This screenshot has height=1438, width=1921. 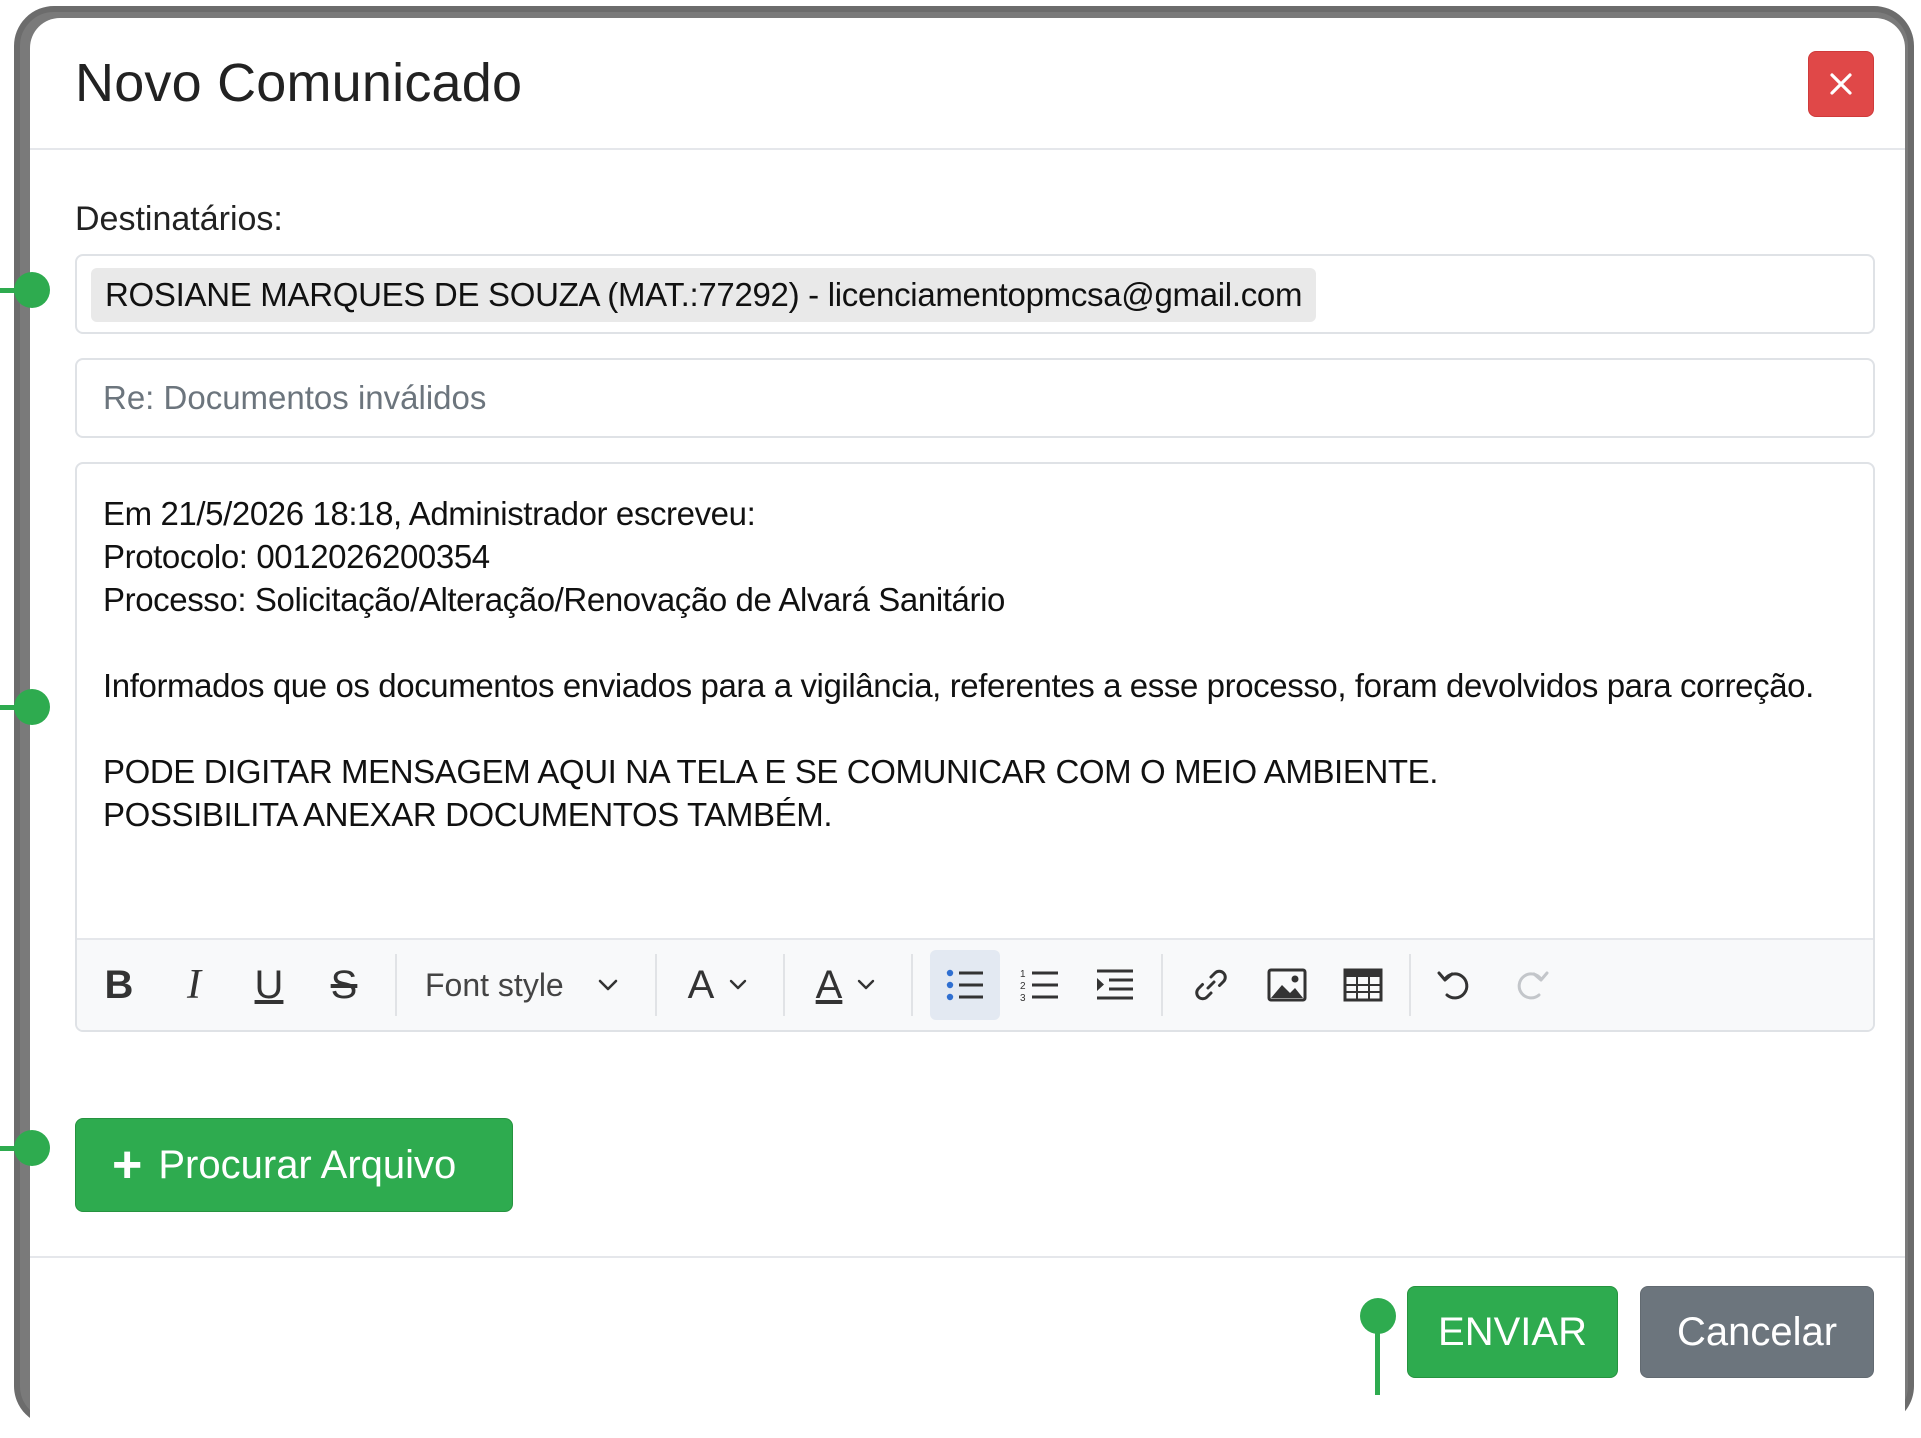 I want to click on bullet-list-button, so click(x=965, y=985).